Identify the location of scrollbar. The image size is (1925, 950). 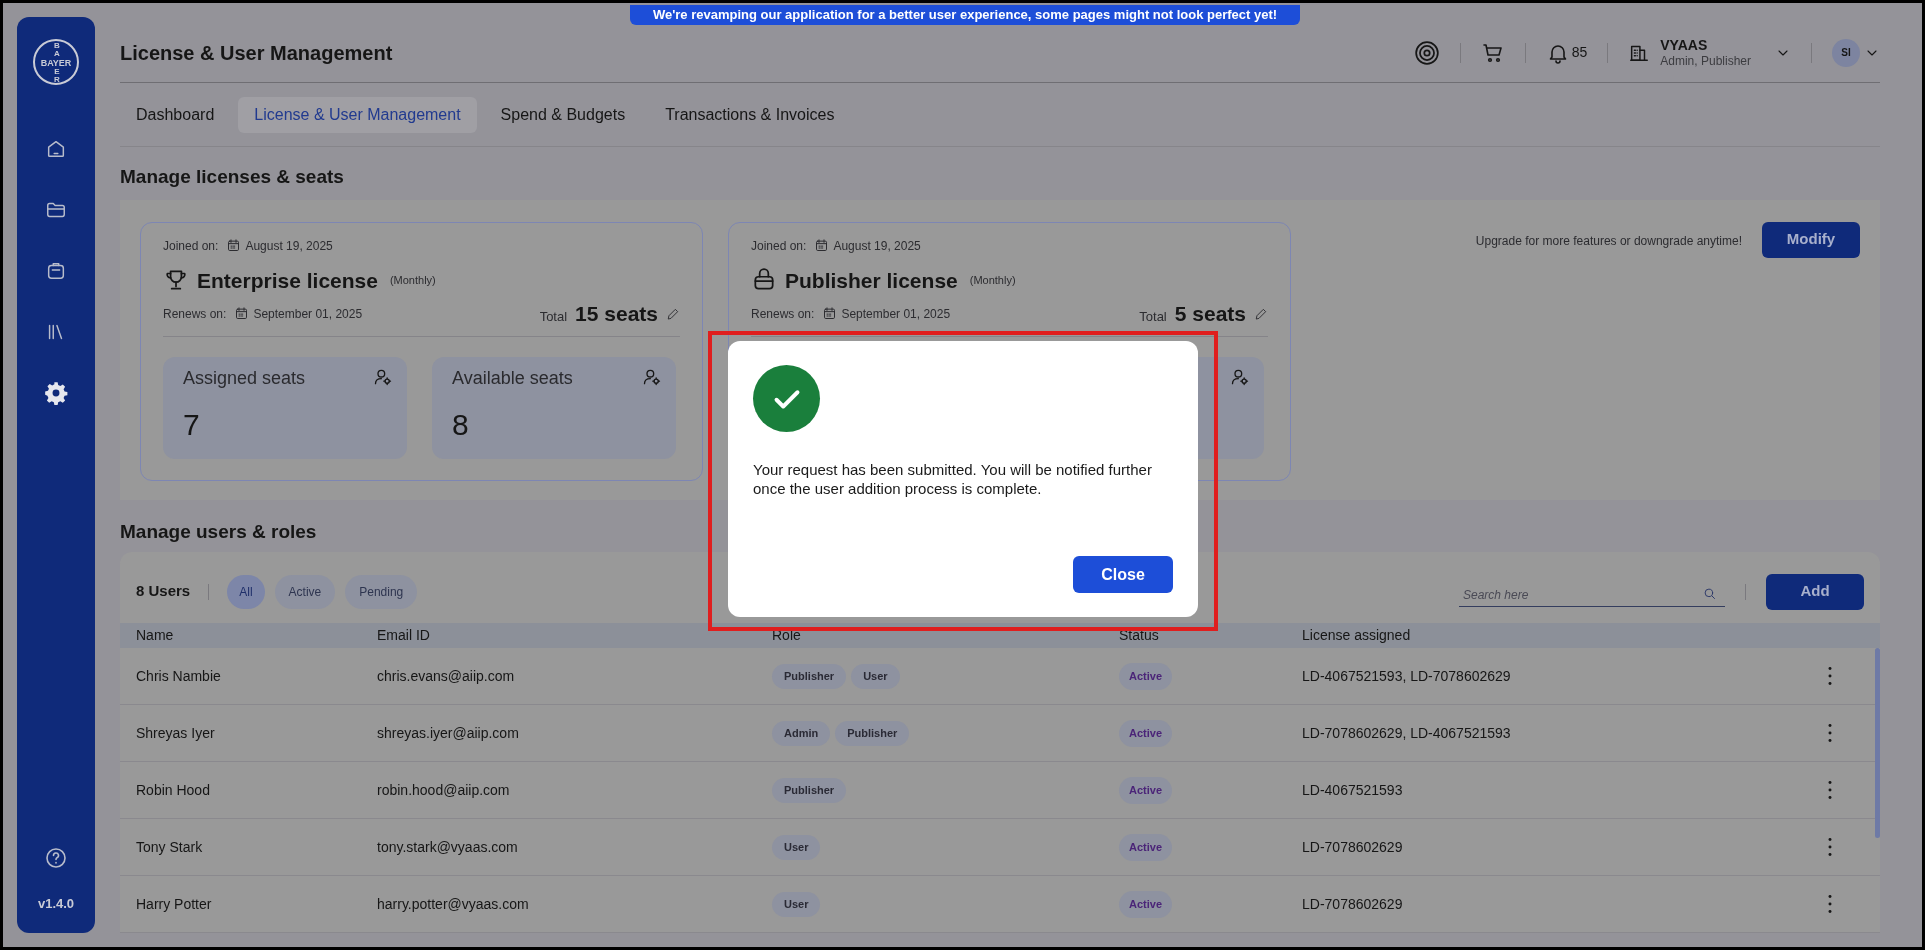
(1877, 743).